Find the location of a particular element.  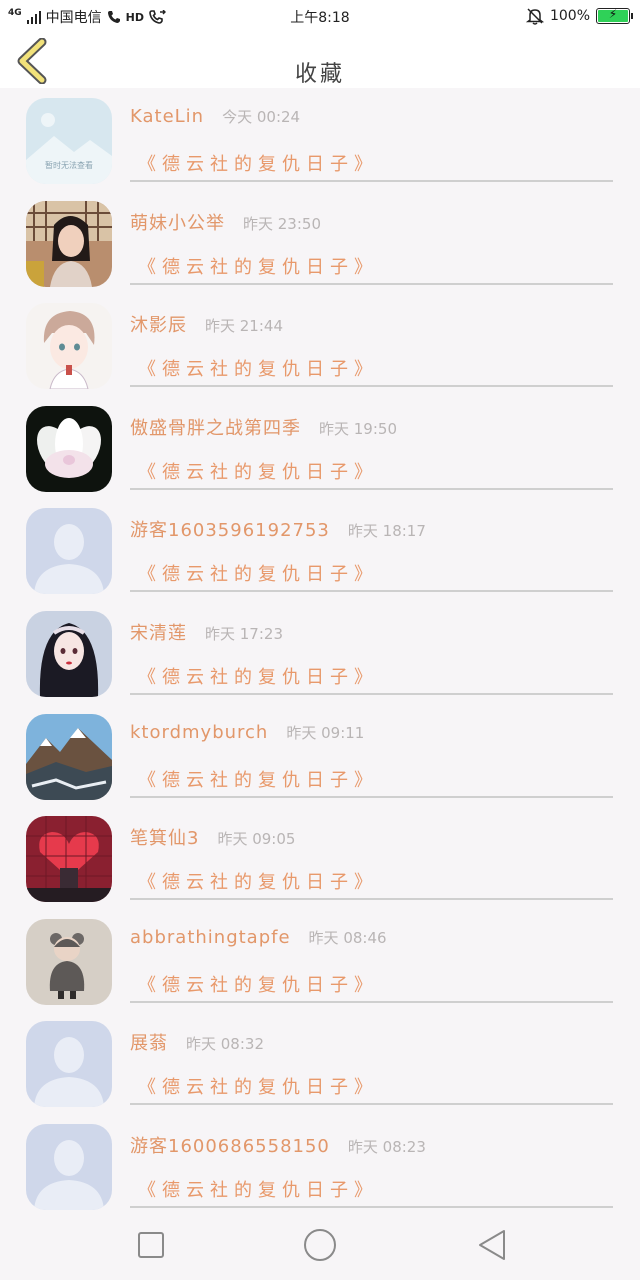

nav-back-button is located at coordinates (492, 1246).